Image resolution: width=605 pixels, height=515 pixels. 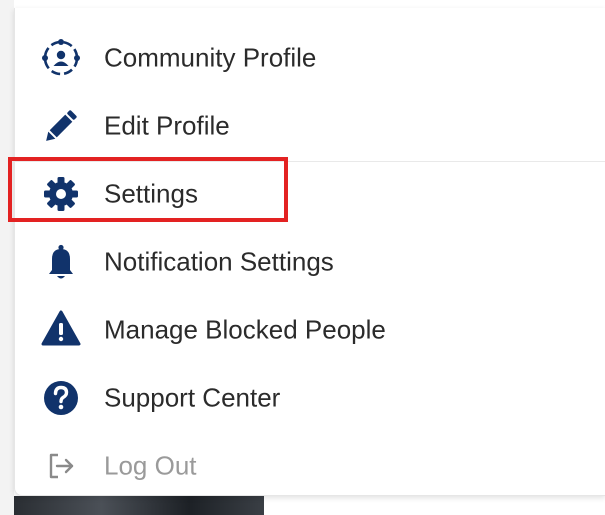 What do you see at coordinates (219, 261) in the screenshot?
I see `menu-item-label: Notification Settings` at bounding box center [219, 261].